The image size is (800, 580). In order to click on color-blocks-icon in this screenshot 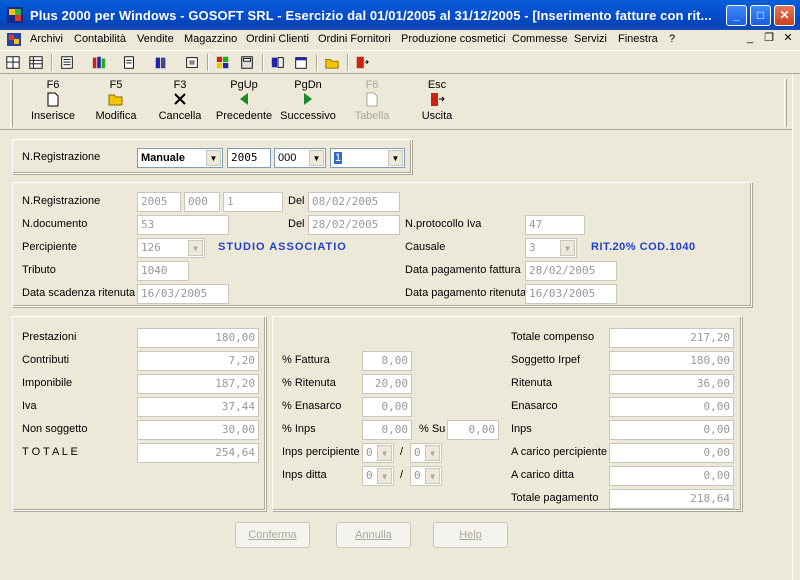, I will do `click(223, 62)`.